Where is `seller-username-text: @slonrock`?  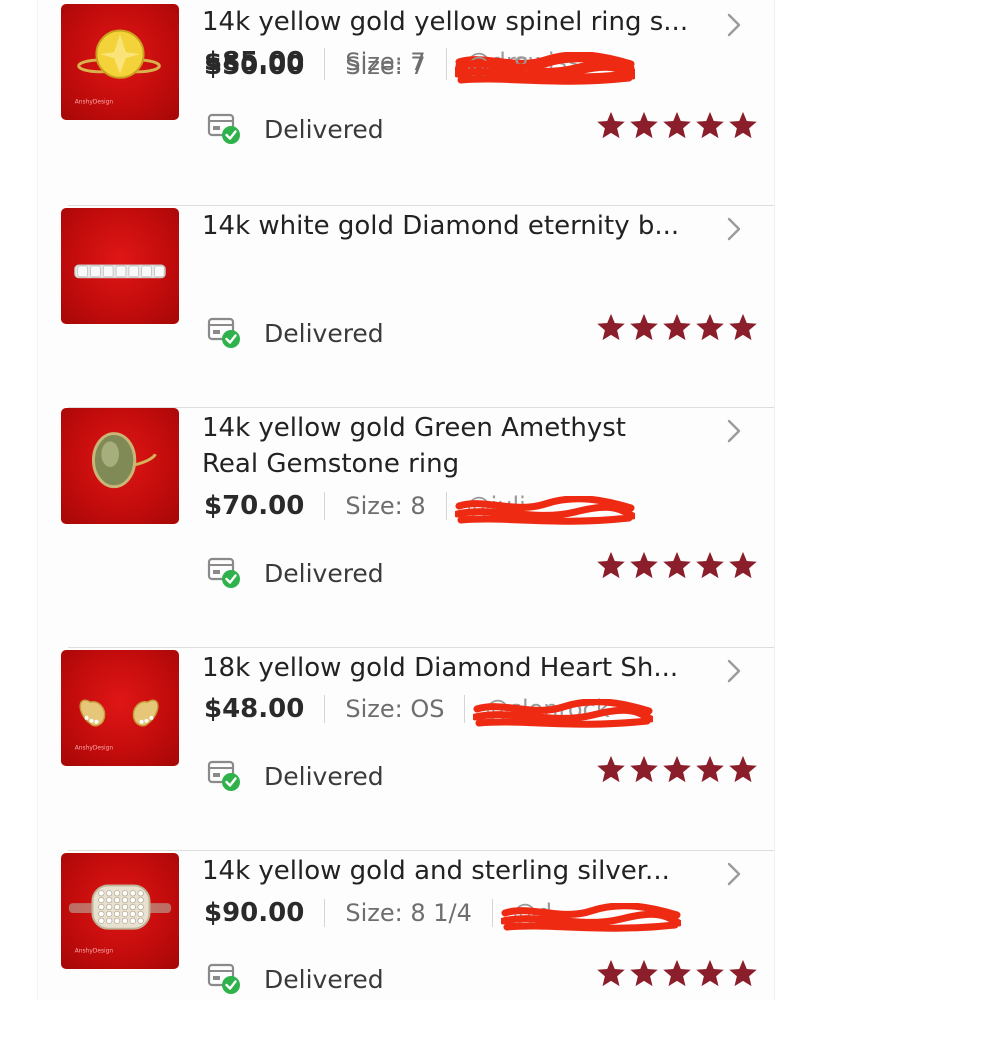 seller-username-text: @slonrock is located at coordinates (547, 709).